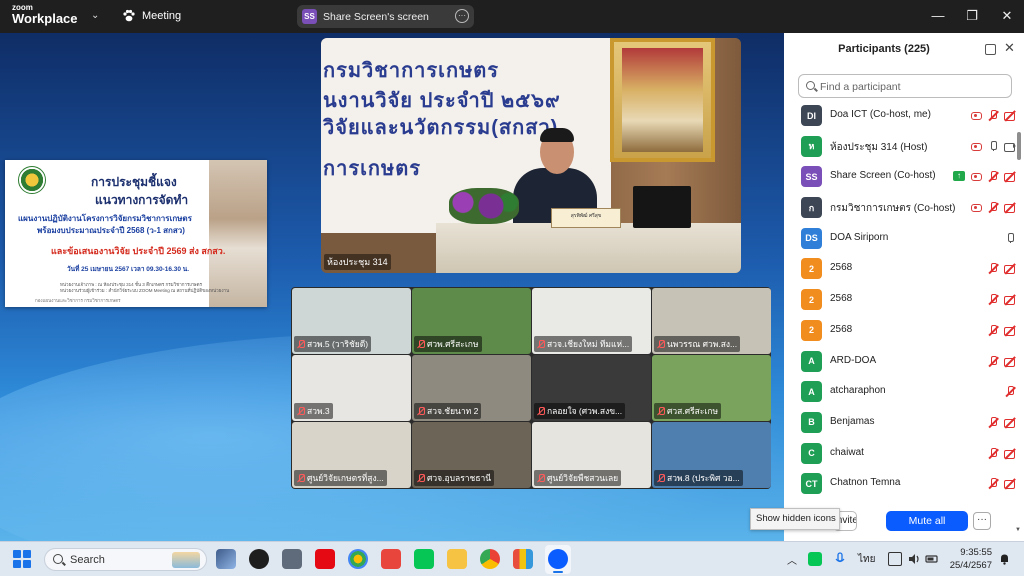  Describe the element at coordinates (292, 559) in the screenshot. I see `calculator-icon` at that location.